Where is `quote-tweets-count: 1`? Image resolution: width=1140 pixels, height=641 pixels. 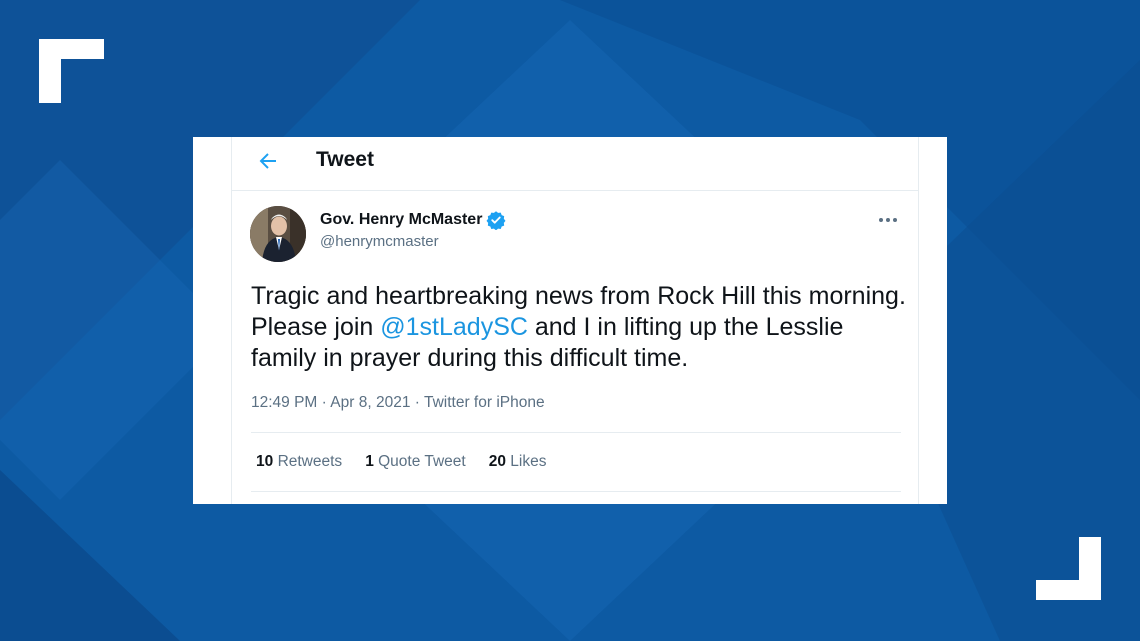
quote-tweets-count: 1 is located at coordinates (369, 461).